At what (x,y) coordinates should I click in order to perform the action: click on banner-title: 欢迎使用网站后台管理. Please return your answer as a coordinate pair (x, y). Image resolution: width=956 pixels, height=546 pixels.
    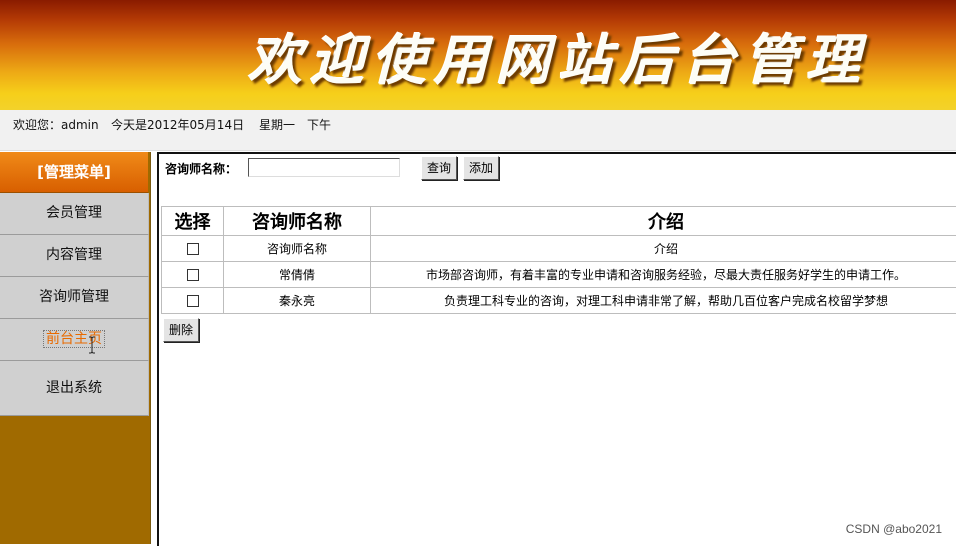
    Looking at the image, I should click on (558, 55).